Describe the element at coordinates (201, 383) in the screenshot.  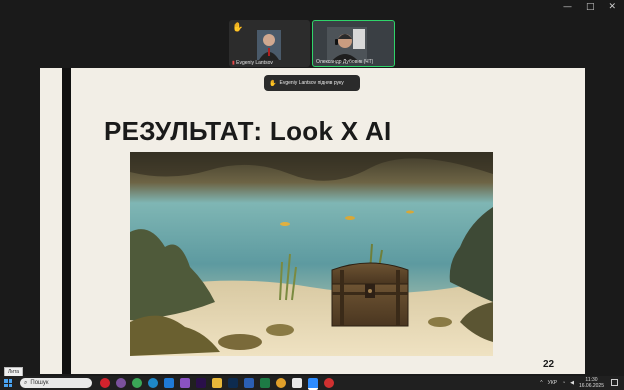
I see `premiere-icon` at that location.